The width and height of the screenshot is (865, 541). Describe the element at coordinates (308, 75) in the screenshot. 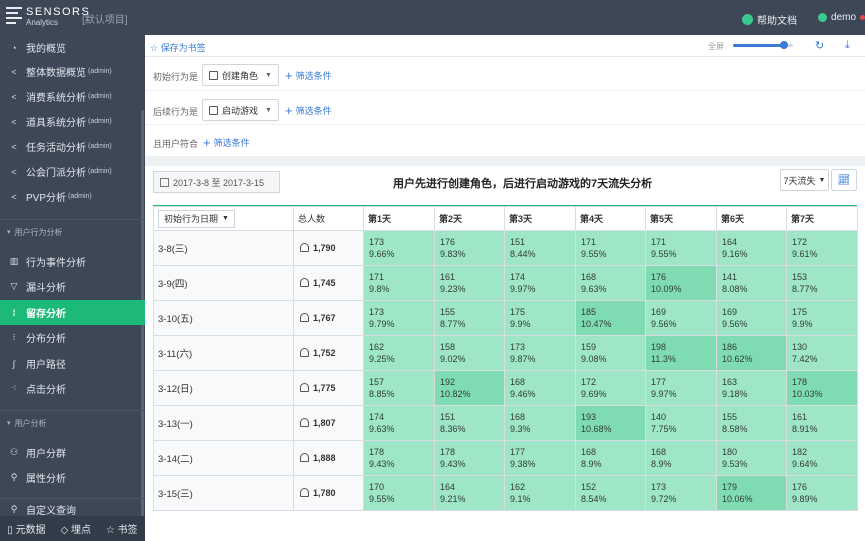

I see `add-initial-filter-button: + 筛选条件` at that location.